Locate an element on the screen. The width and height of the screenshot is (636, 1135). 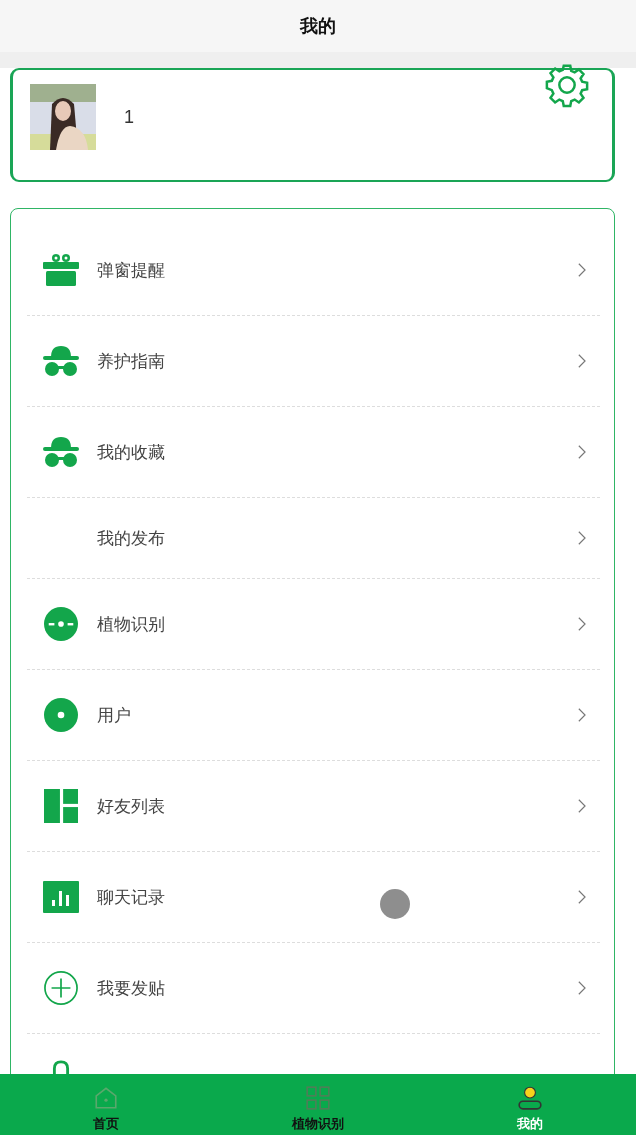
tab: 首页 is located at coordinates (106, 1104).